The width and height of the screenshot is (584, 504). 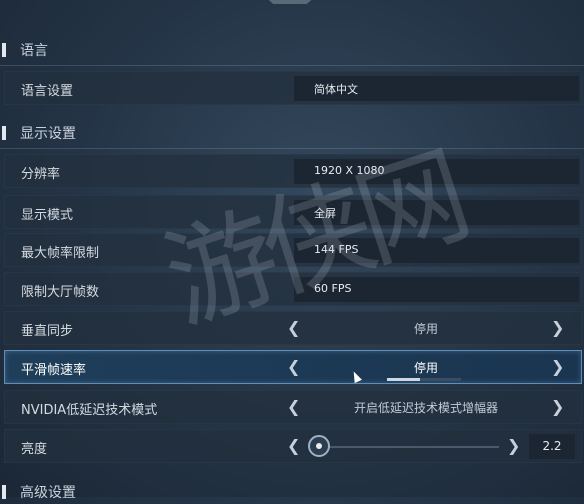 I want to click on brightness-slider-track, so click(x=406, y=447).